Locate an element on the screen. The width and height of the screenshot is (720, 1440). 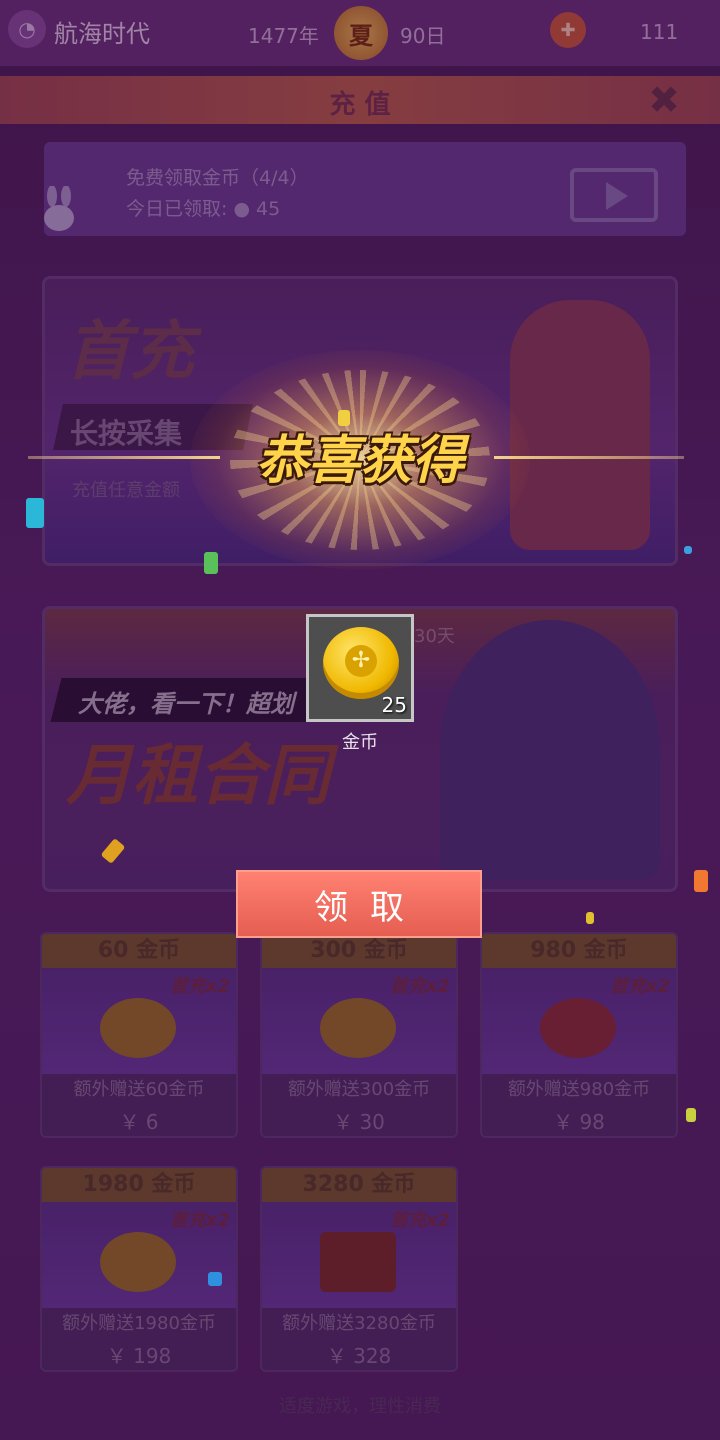
title-divider-left is located at coordinates (124, 457).